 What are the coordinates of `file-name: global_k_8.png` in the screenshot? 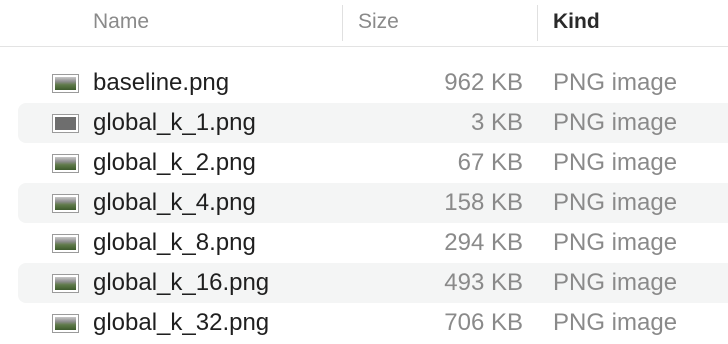 It's located at (174, 242).